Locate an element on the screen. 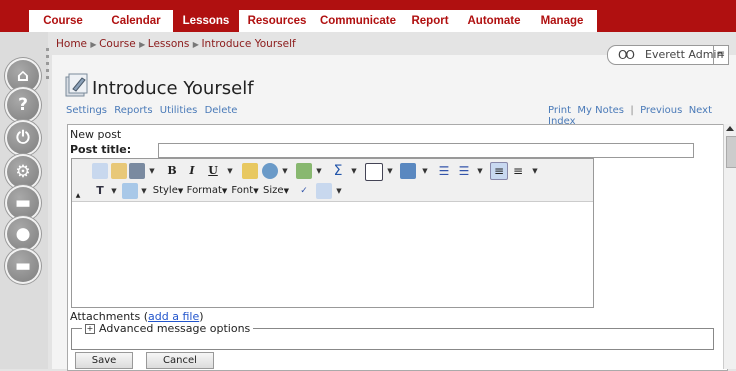 This screenshot has width=736, height=371. nav-resources: Resources is located at coordinates (277, 21).